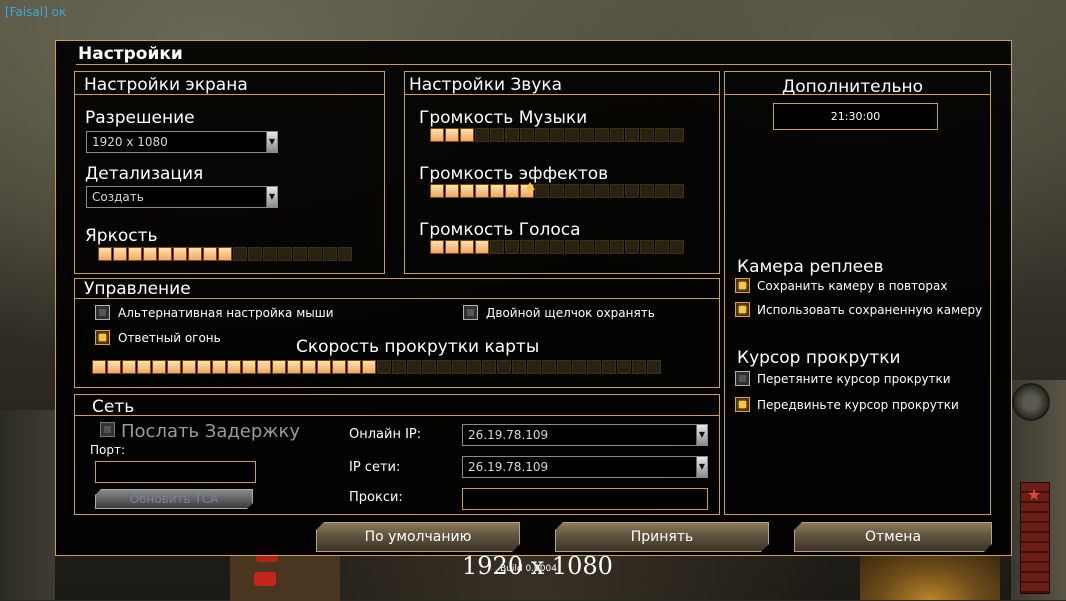 The width and height of the screenshot is (1066, 601). I want to click on net-ip-dropdown: 26.19.78.109 ▼, so click(585, 467).